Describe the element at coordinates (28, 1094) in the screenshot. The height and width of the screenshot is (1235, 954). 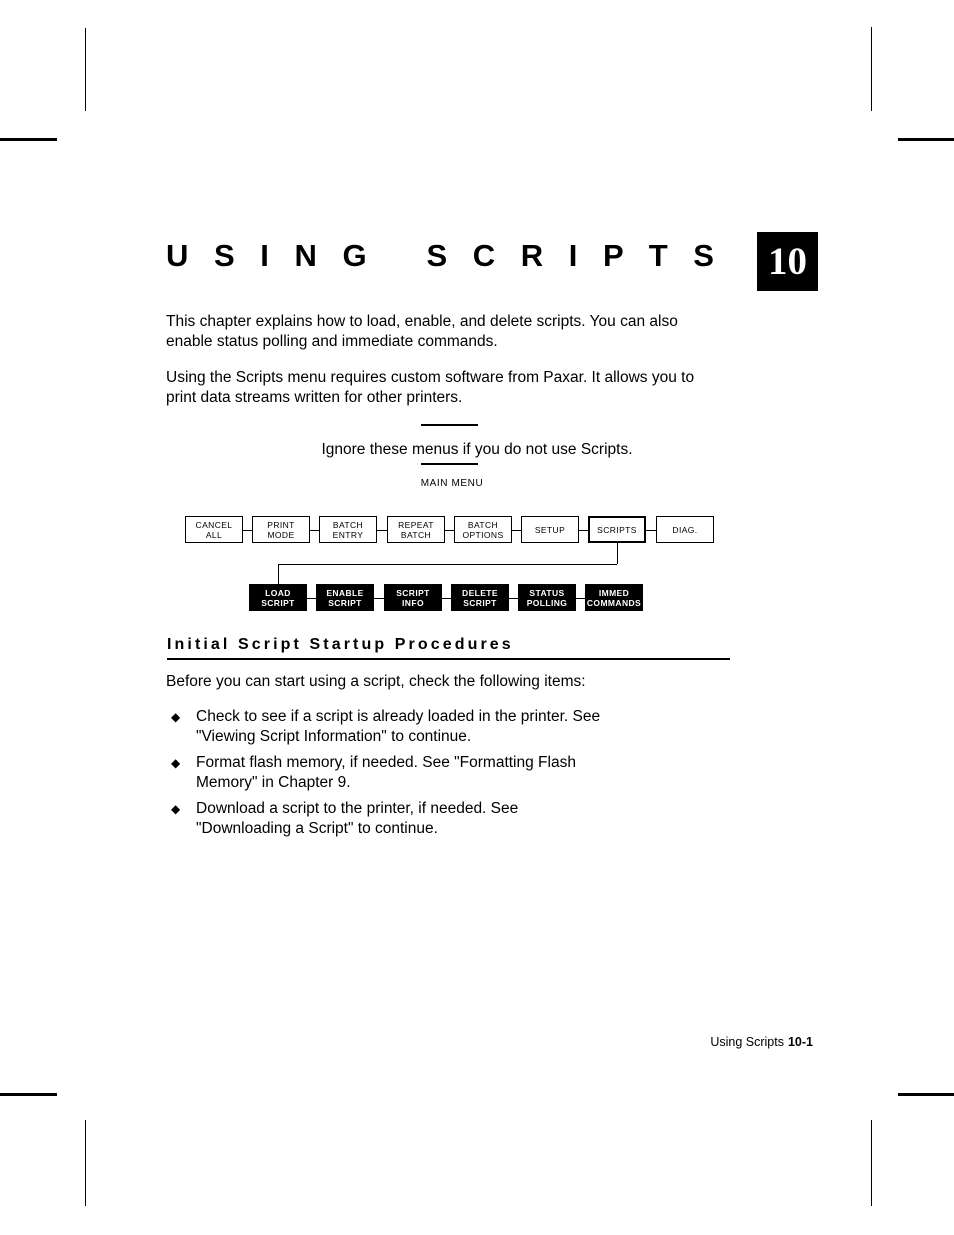
I see `crop-mark-bottom-left-horizontal` at that location.